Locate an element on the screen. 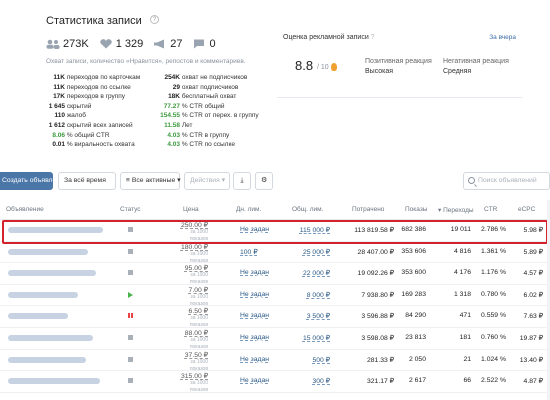 The width and height of the screenshot is (550, 400). price-cell: 95.00 ₽ за 1000 показов is located at coordinates (190, 275).